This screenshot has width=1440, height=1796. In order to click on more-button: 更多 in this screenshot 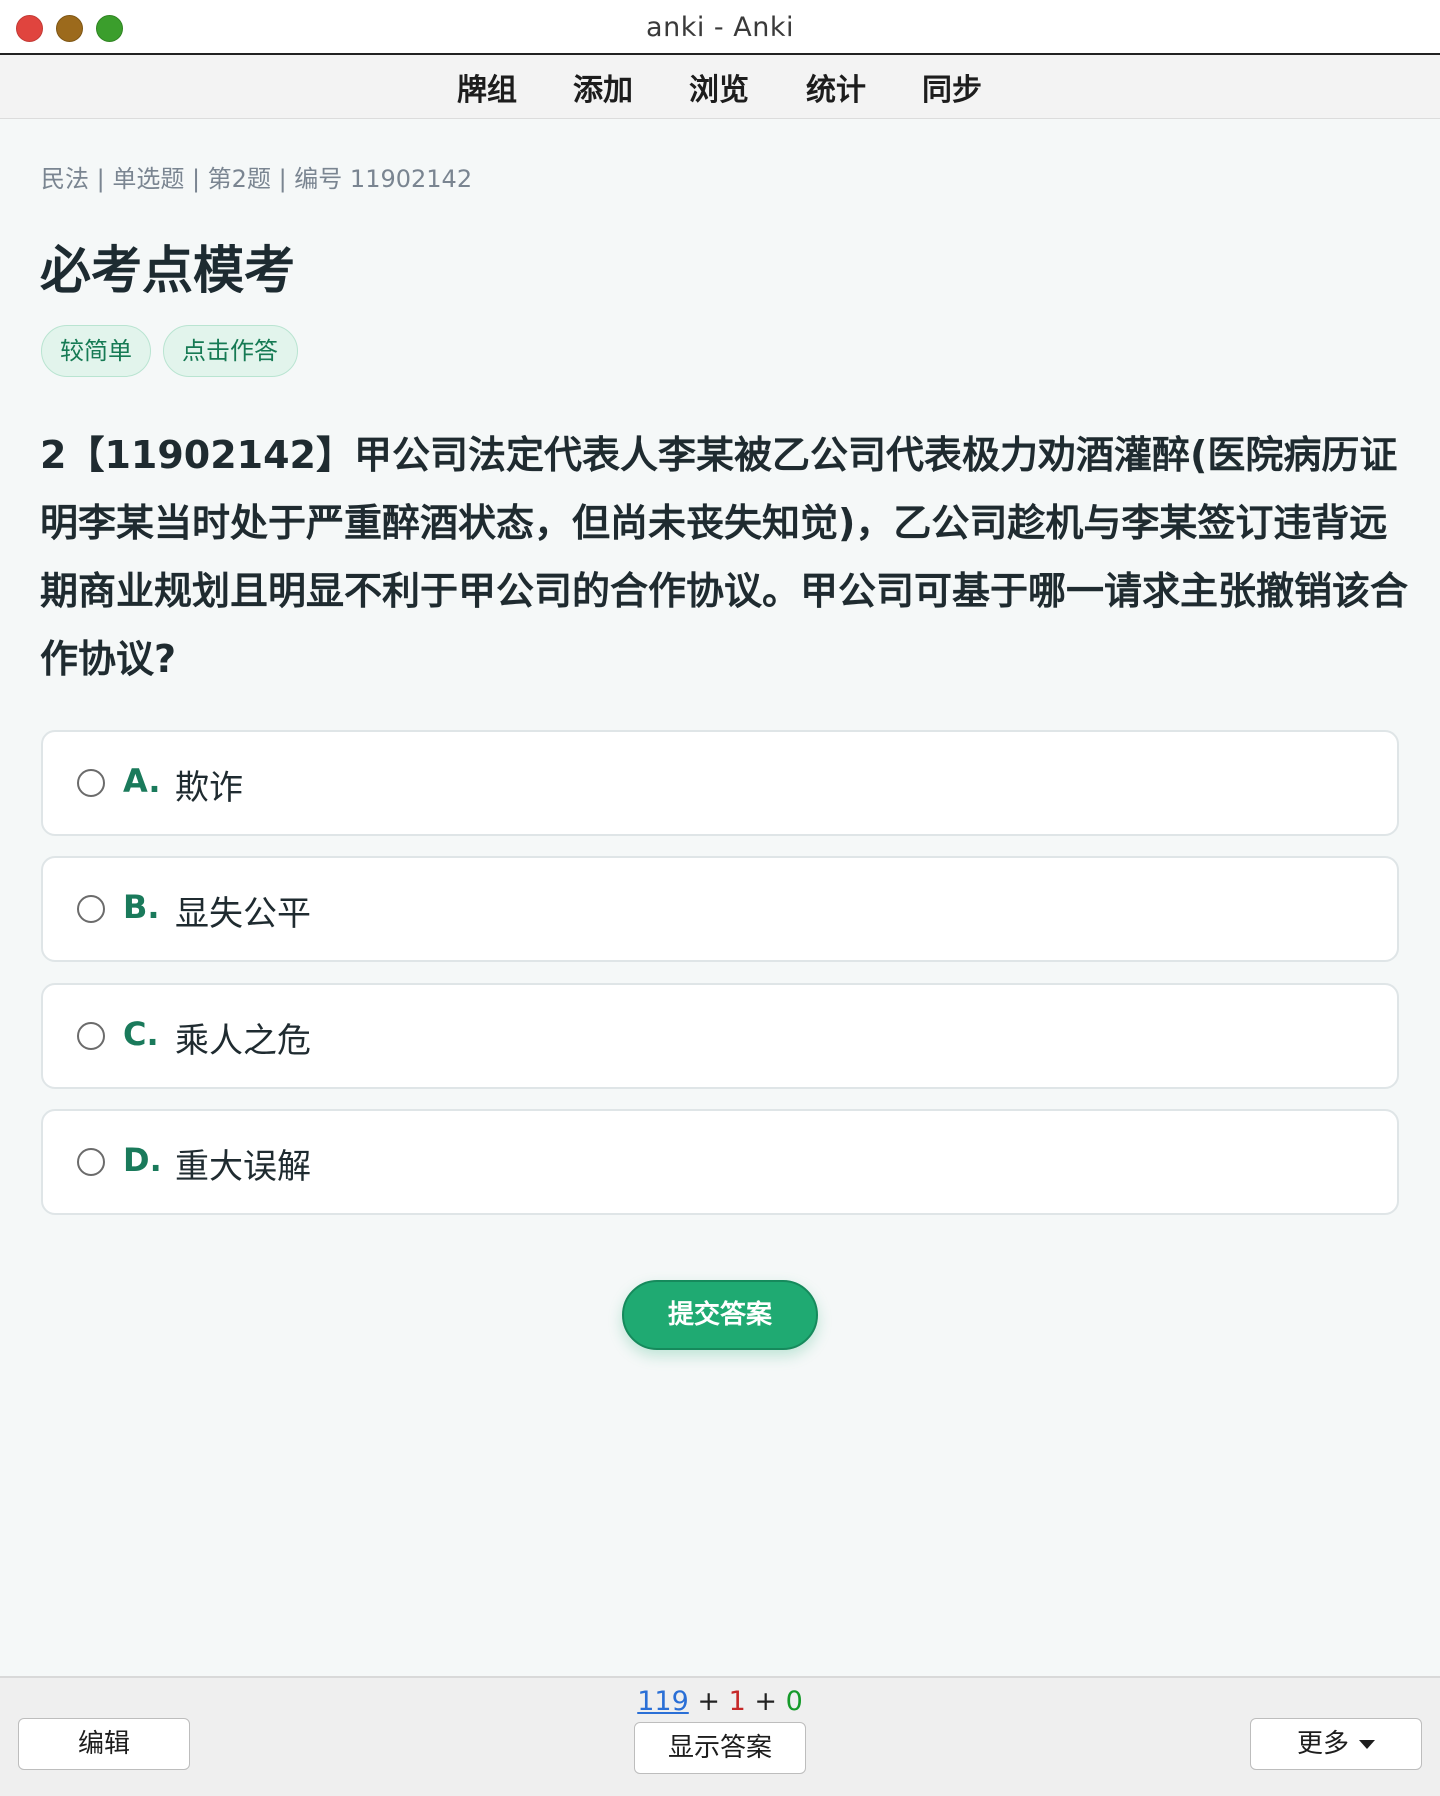, I will do `click(1336, 1744)`.